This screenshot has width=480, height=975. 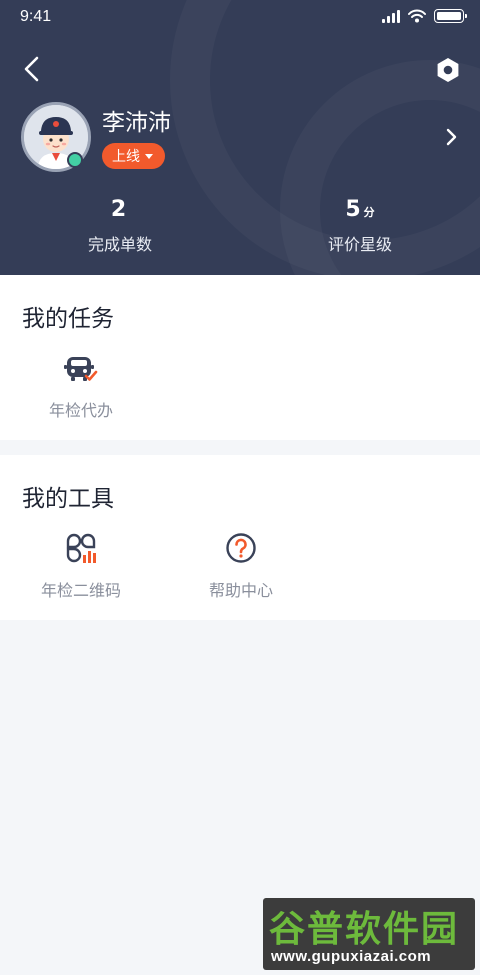 I want to click on task-annual-inspection: 年检代办, so click(x=81, y=386).